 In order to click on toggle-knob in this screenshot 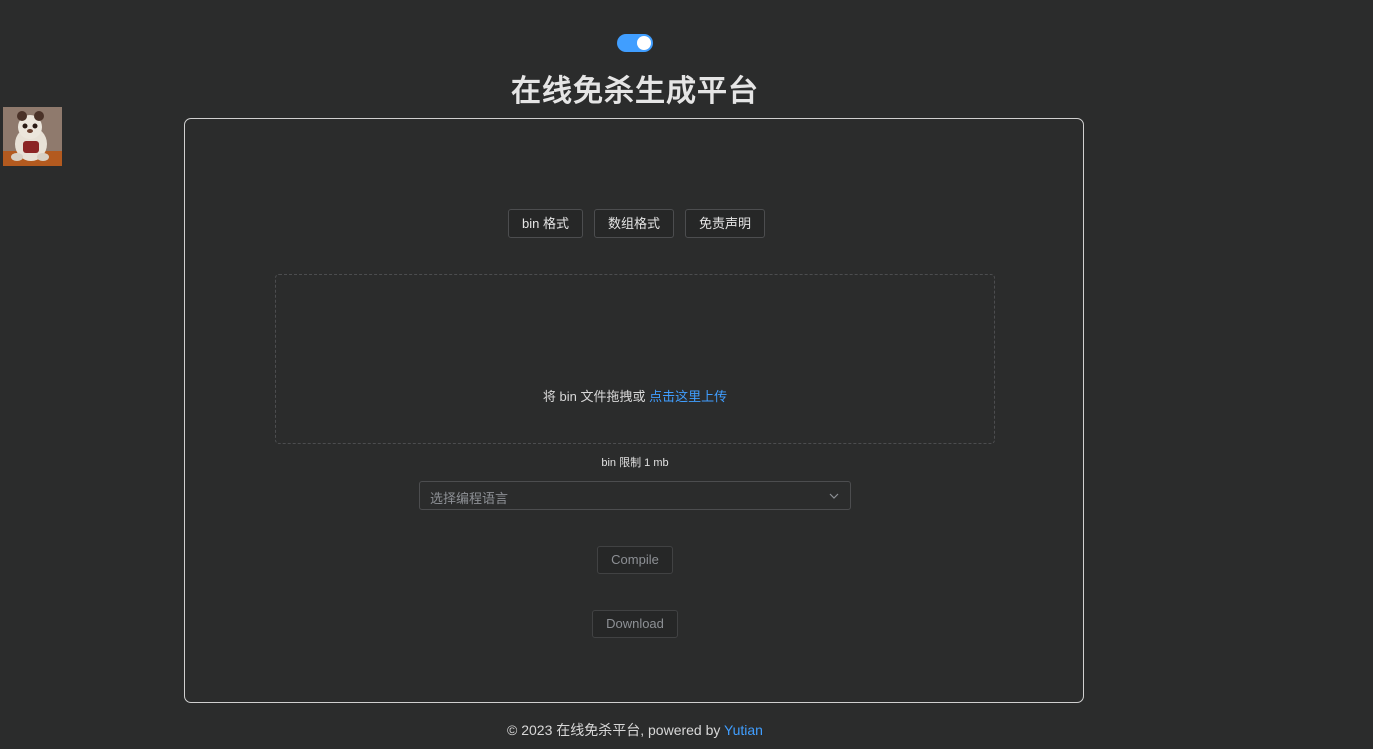, I will do `click(644, 43)`.